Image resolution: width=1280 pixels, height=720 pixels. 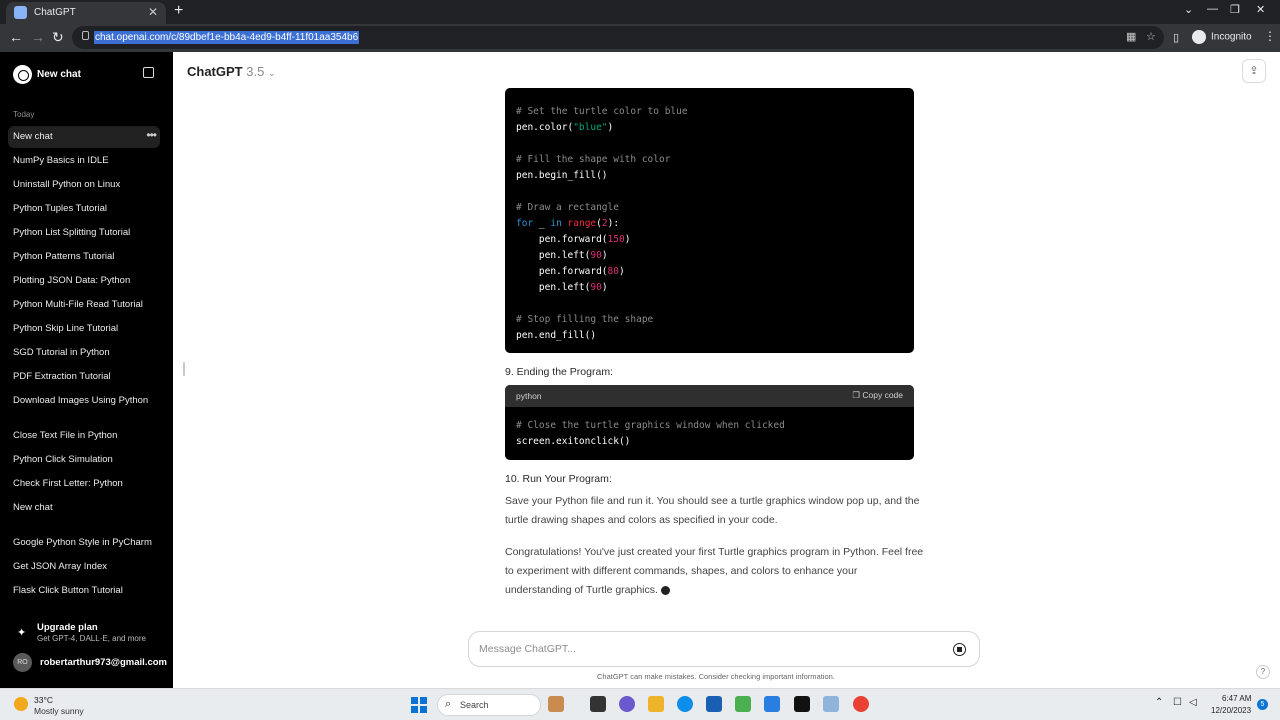 What do you see at coordinates (772, 704) in the screenshot?
I see `vscode-app-icon` at bounding box center [772, 704].